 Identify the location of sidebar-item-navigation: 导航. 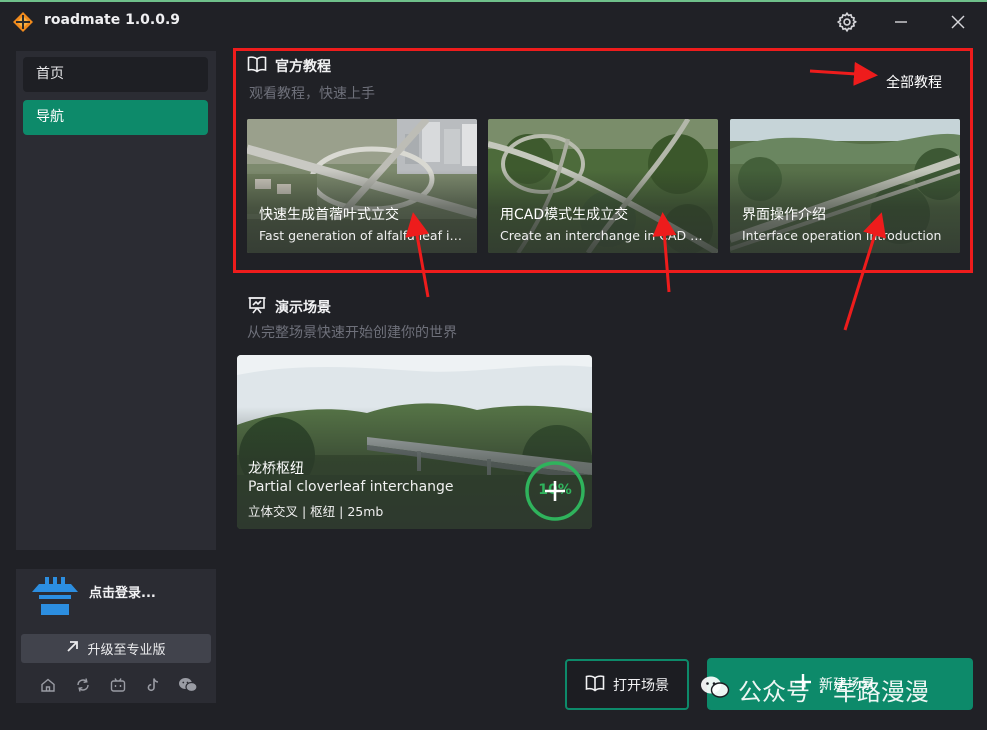
(115, 117).